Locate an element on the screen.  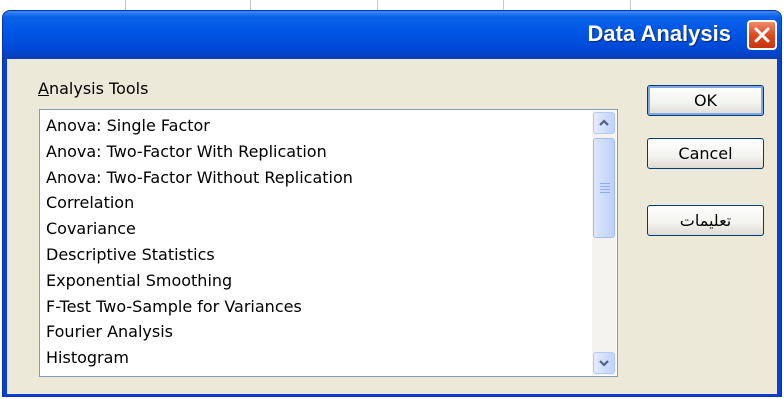
close-button is located at coordinates (762, 35).